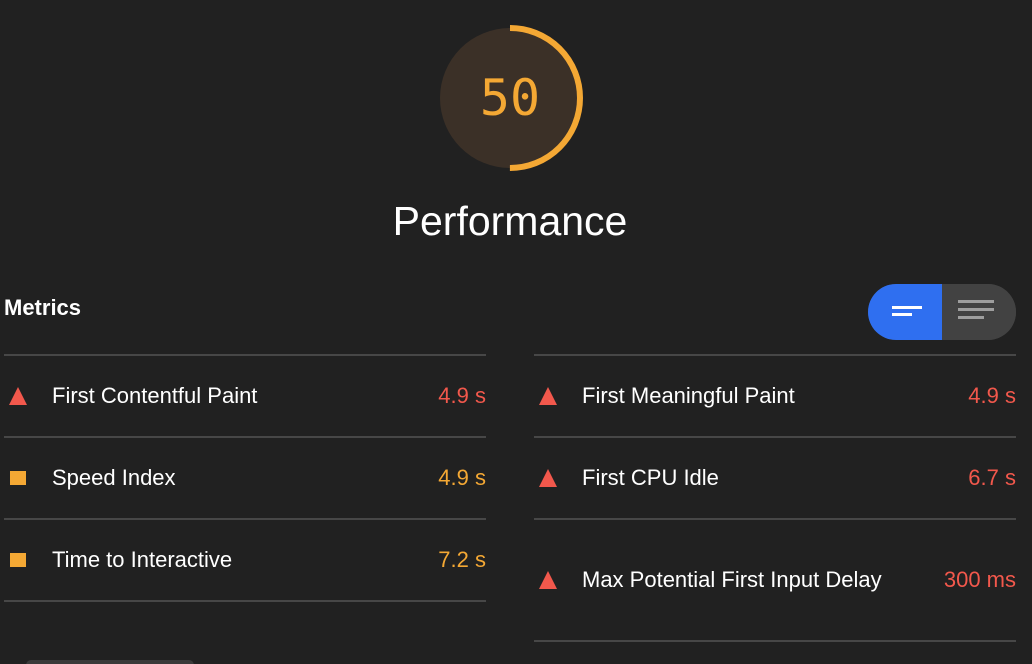  Describe the element at coordinates (650, 477) in the screenshot. I see `metric-title: First CPU Idle` at that location.